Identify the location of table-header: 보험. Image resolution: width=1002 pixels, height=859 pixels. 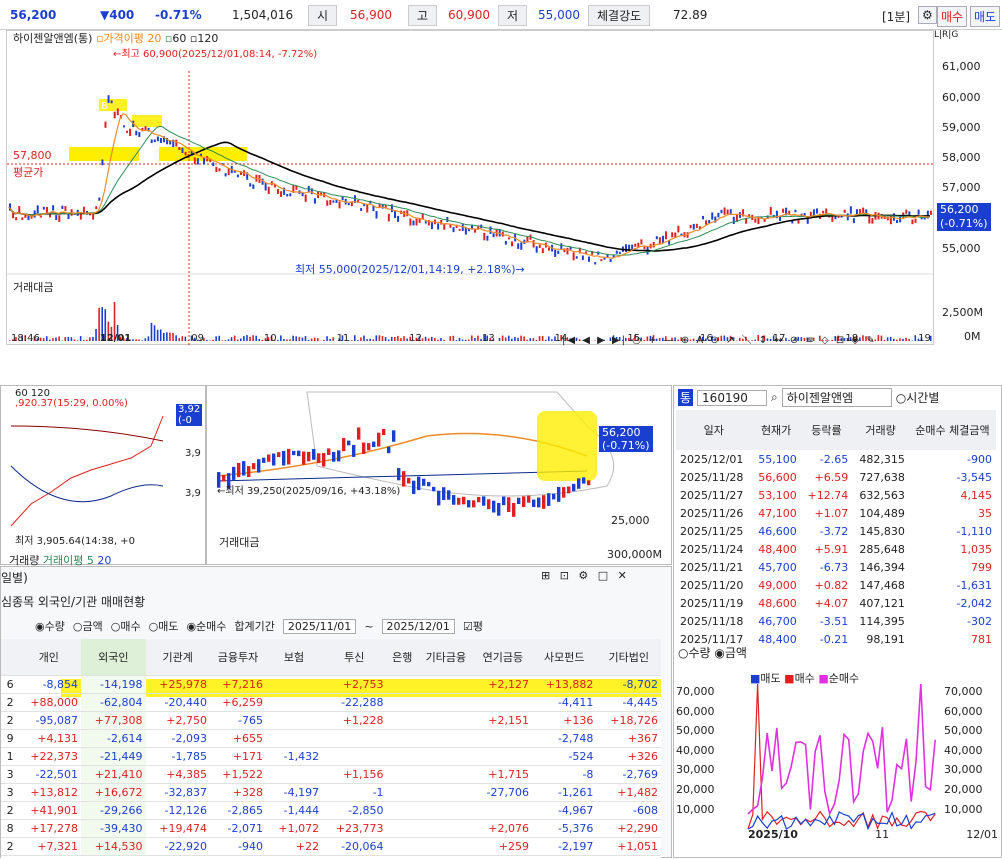
(294, 657).